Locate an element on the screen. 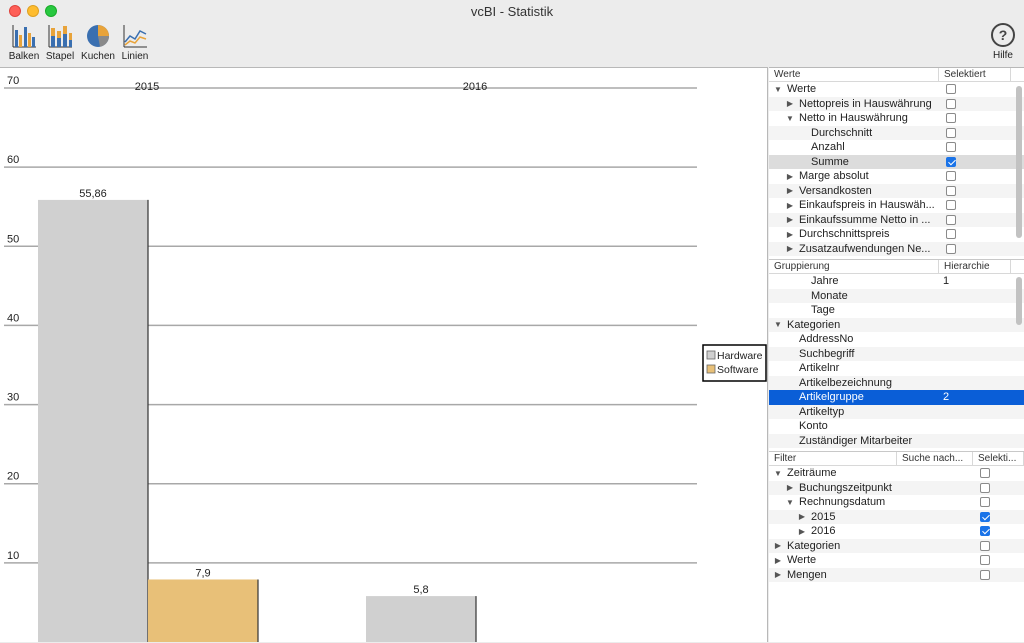 This screenshot has height=643, width=1024. werte-scrollbar is located at coordinates (1019, 162).